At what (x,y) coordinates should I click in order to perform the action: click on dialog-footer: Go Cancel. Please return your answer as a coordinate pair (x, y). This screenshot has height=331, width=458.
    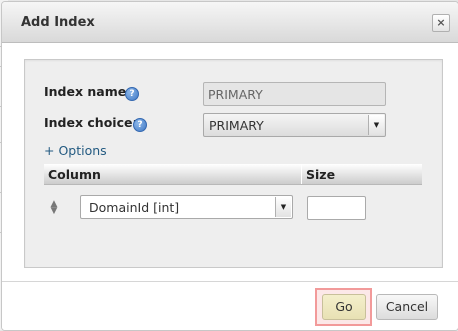
    Looking at the image, I should click on (230, 305).